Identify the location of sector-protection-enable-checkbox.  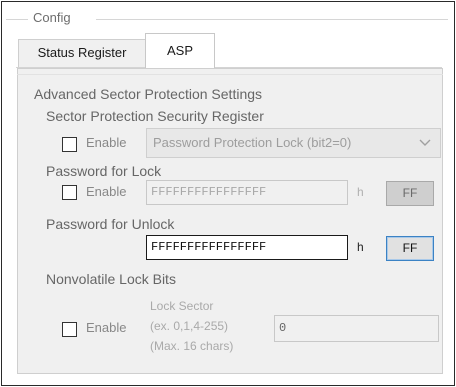
(69, 144).